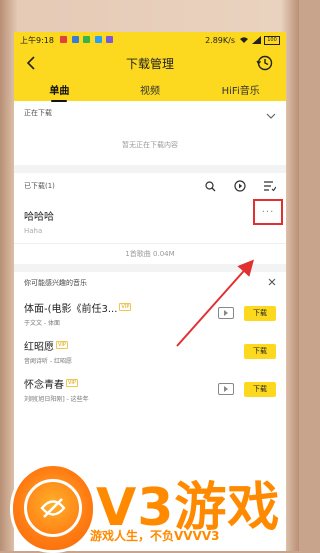  Describe the element at coordinates (44, 385) in the screenshot. I see `recommend-title: 怀念青春` at that location.